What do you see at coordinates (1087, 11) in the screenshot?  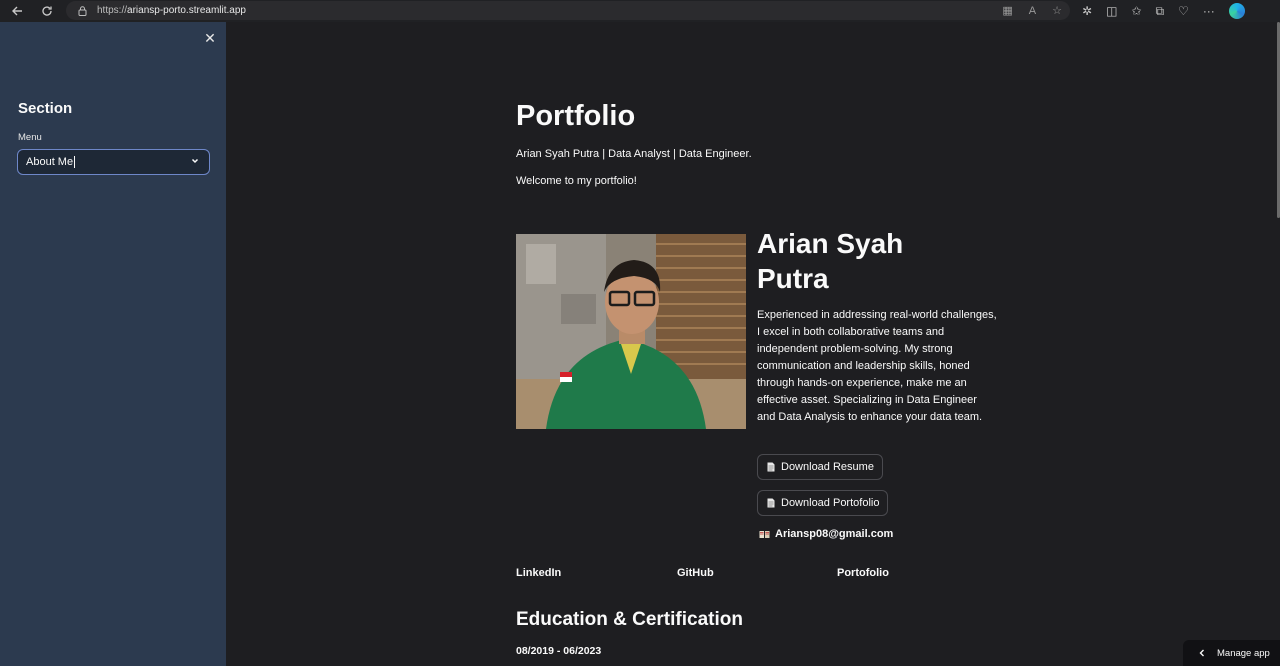 I see `extensions-icon: ✲` at bounding box center [1087, 11].